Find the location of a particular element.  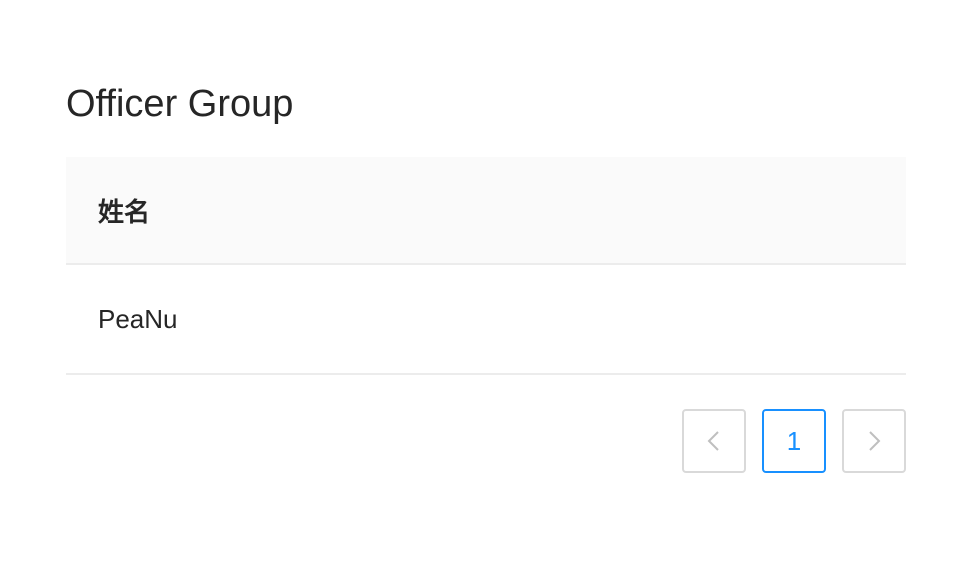

page-1-button: 1 is located at coordinates (794, 441).